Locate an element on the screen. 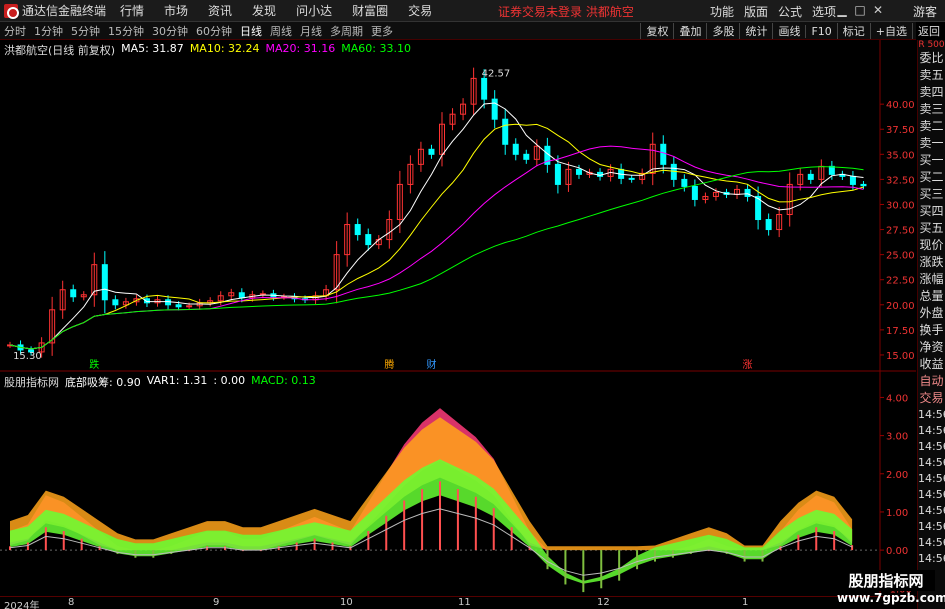 The image size is (945, 609). side-item-18: 收益 is located at coordinates (931, 364).